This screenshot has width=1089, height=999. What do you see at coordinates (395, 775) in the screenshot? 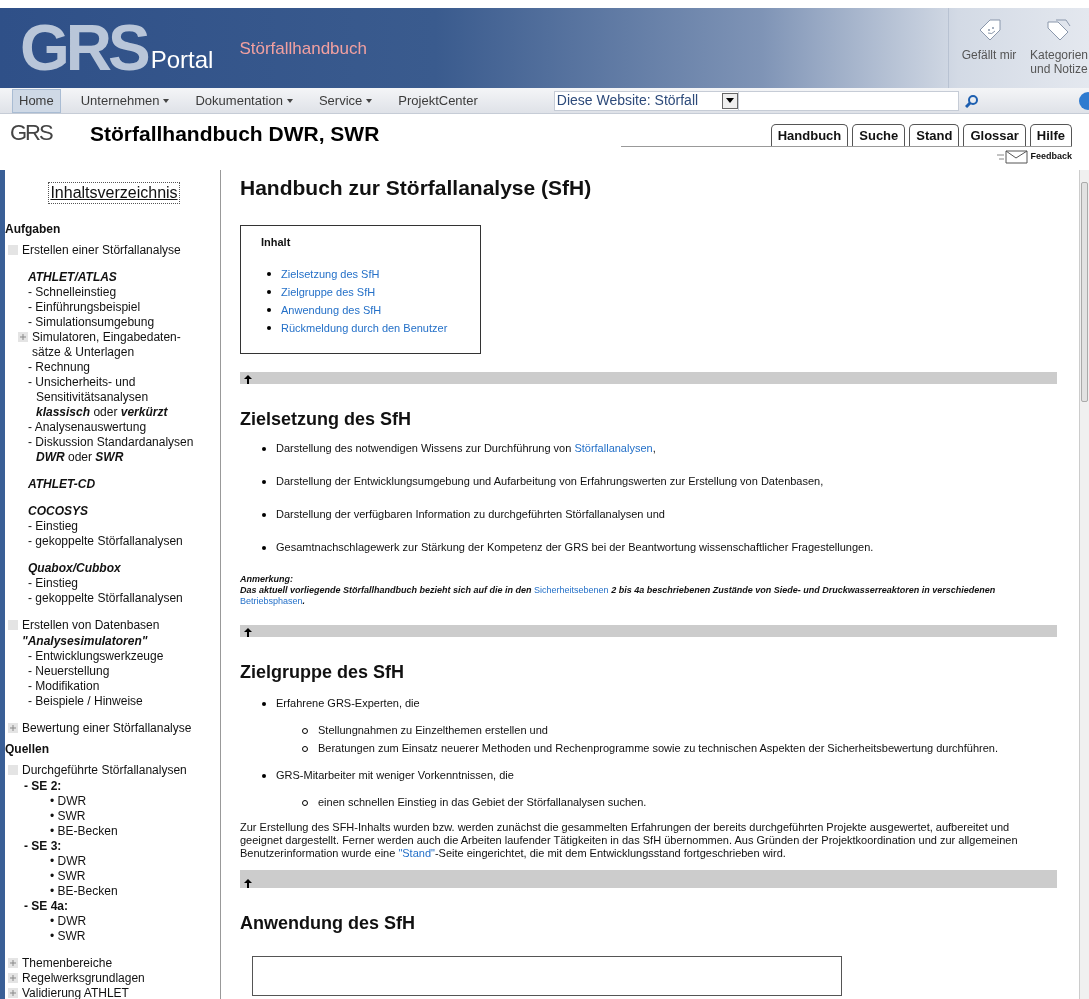
I see `bullet-text: GRS-Mitarbeiter mit weniger Vorkenntnissen, die` at bounding box center [395, 775].